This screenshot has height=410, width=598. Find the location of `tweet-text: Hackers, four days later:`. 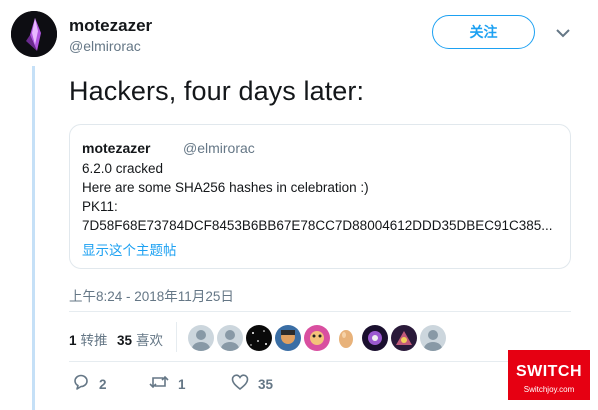

tweet-text: Hackers, four days later: is located at coordinates (217, 91).